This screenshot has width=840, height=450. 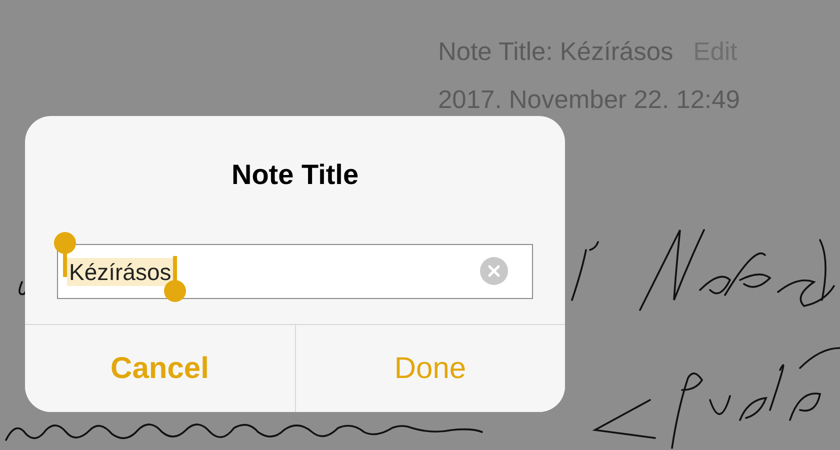 I want to click on done-button: Done, so click(x=429, y=368).